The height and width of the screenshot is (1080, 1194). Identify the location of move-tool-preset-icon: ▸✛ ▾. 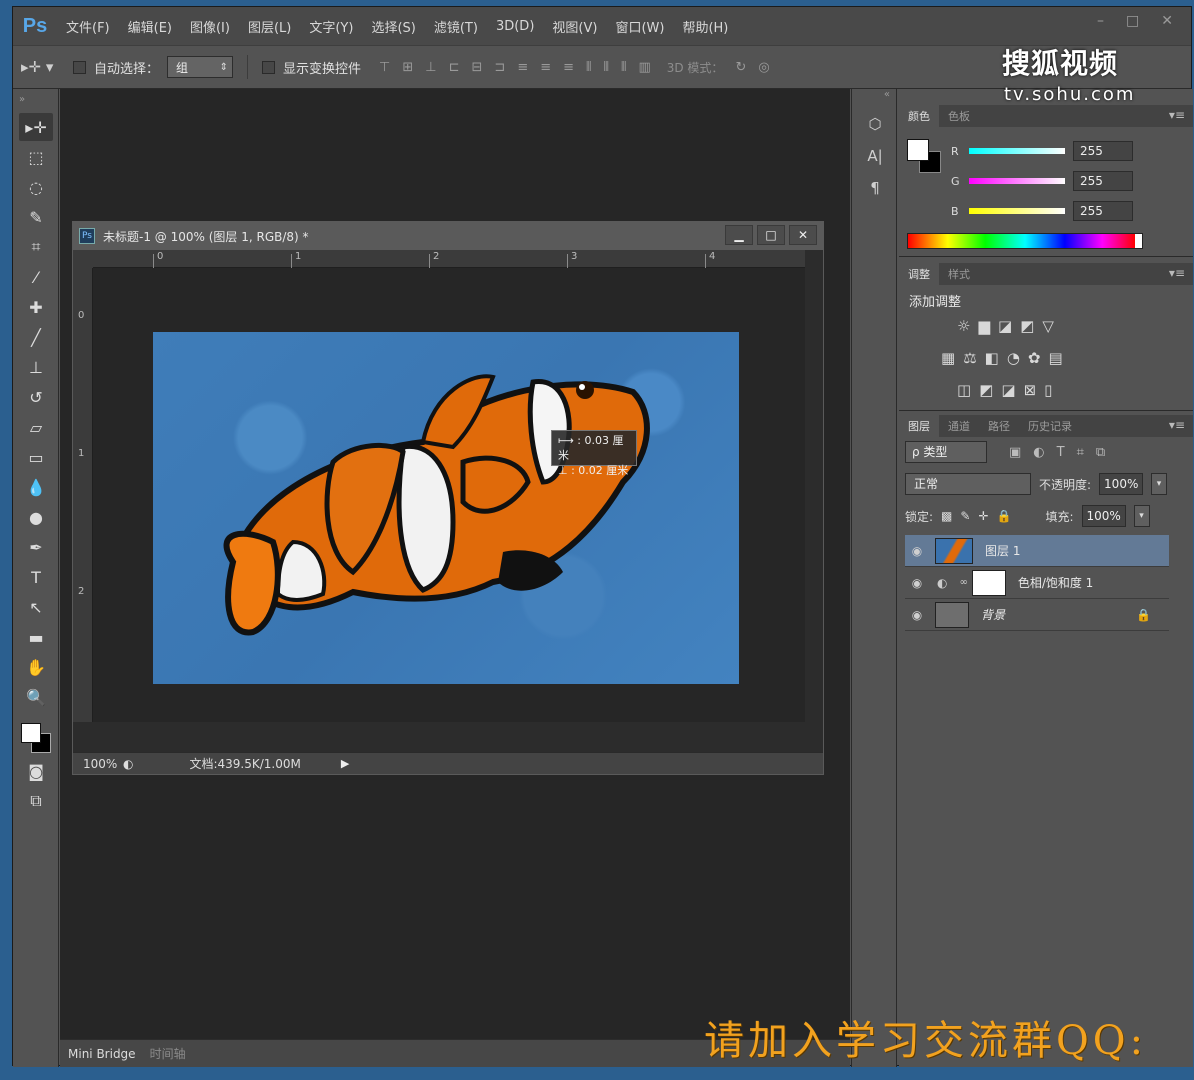
(43, 67).